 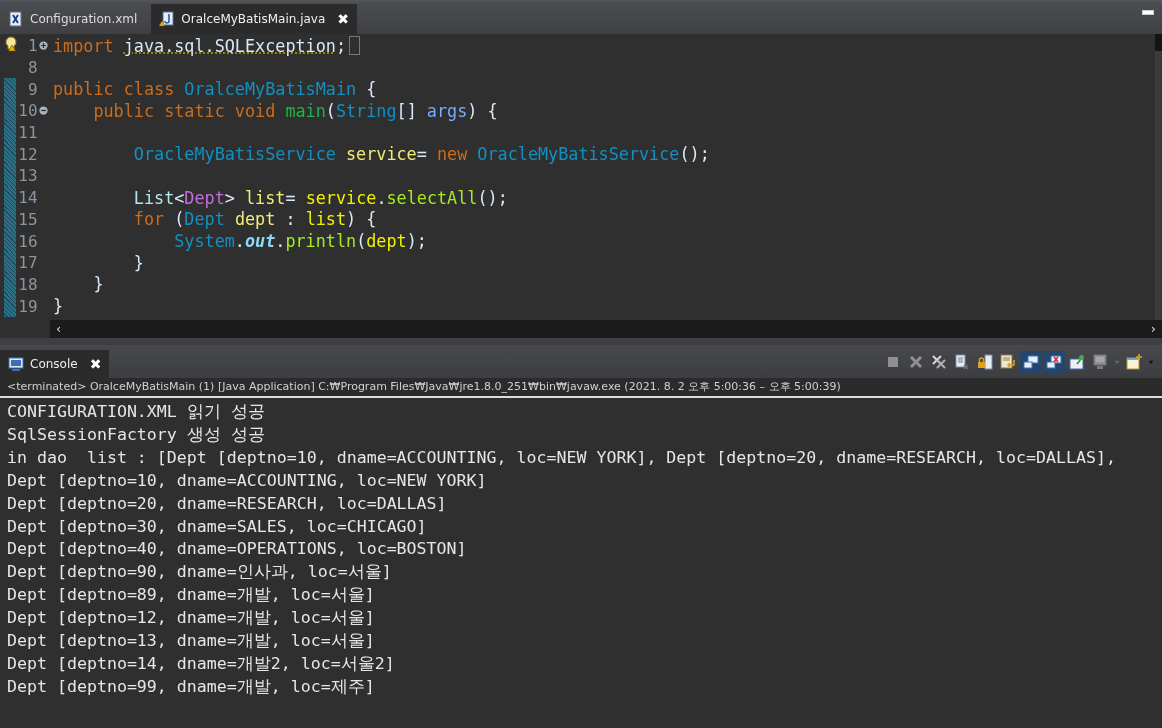 What do you see at coordinates (191, 641) in the screenshot?
I see `console-output-line: Dept [deptno=13, dname=개발, loc=서울]` at bounding box center [191, 641].